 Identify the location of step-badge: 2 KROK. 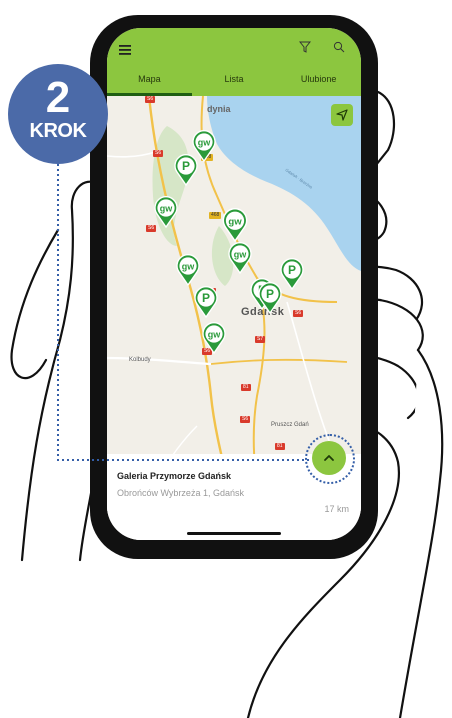
(58, 114).